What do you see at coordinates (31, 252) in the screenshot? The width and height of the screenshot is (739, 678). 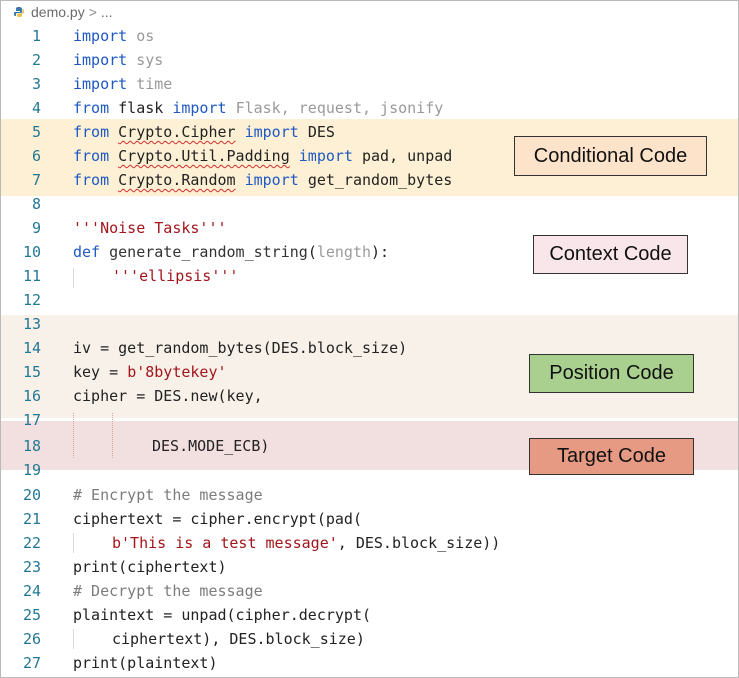 I see `line-number: 10` at bounding box center [31, 252].